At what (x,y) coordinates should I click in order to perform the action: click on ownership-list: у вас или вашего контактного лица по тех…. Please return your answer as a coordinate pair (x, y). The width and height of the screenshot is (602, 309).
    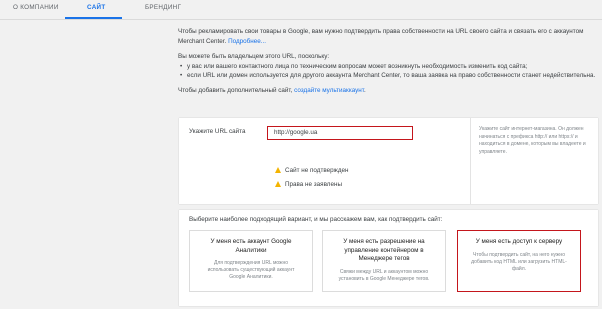
    Looking at the image, I should click on (388, 71).